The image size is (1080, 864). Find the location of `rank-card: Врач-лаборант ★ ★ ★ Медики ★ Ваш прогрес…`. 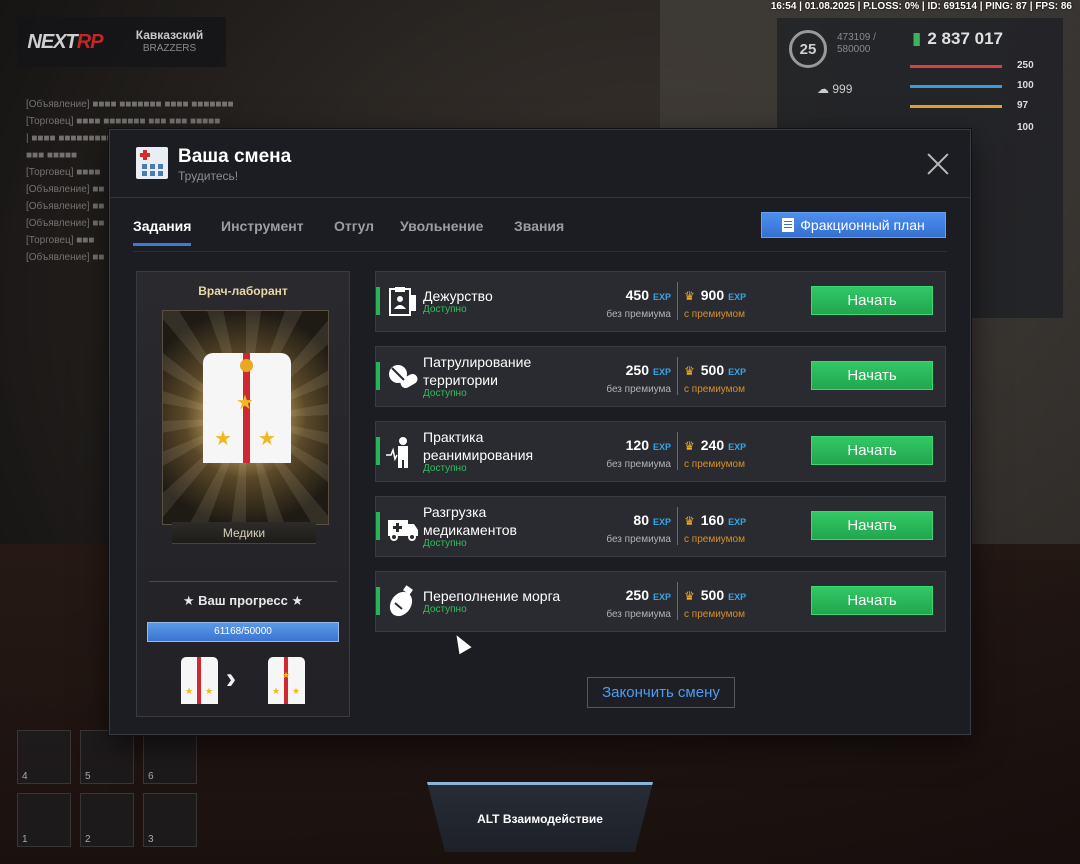

rank-card: Врач-лаборант ★ ★ ★ Медики ★ Ваш прогрес… is located at coordinates (243, 494).